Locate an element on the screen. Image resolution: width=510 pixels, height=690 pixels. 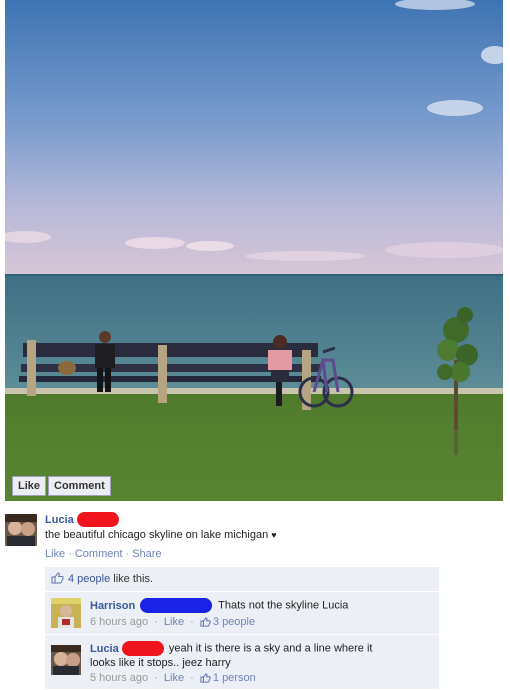
comment-text: Thats not the skyline Lucia is located at coordinates (283, 605).